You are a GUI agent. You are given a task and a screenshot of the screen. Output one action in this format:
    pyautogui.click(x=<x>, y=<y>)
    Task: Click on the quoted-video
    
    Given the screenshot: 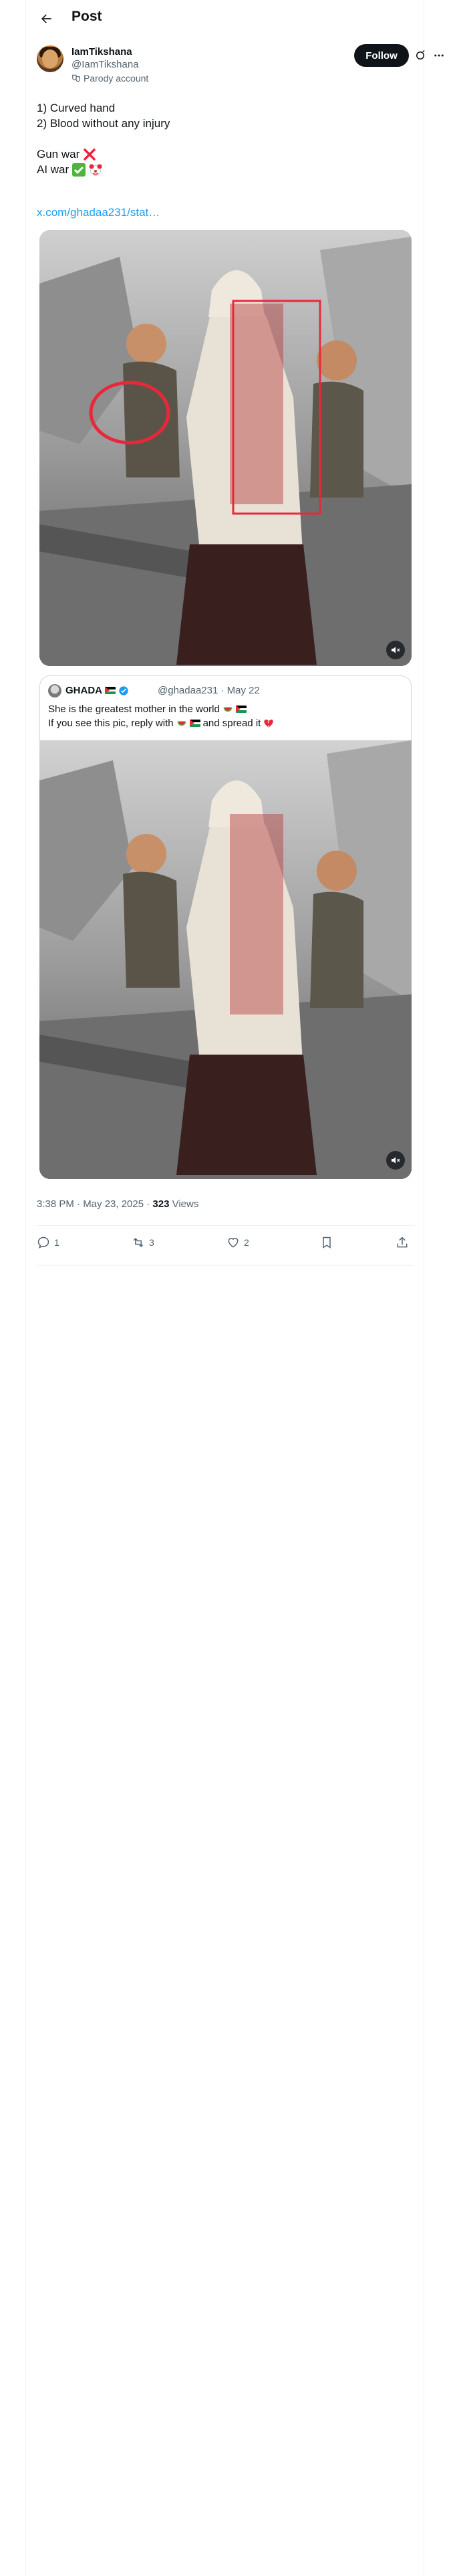 What is the action you would take?
    pyautogui.click(x=225, y=960)
    